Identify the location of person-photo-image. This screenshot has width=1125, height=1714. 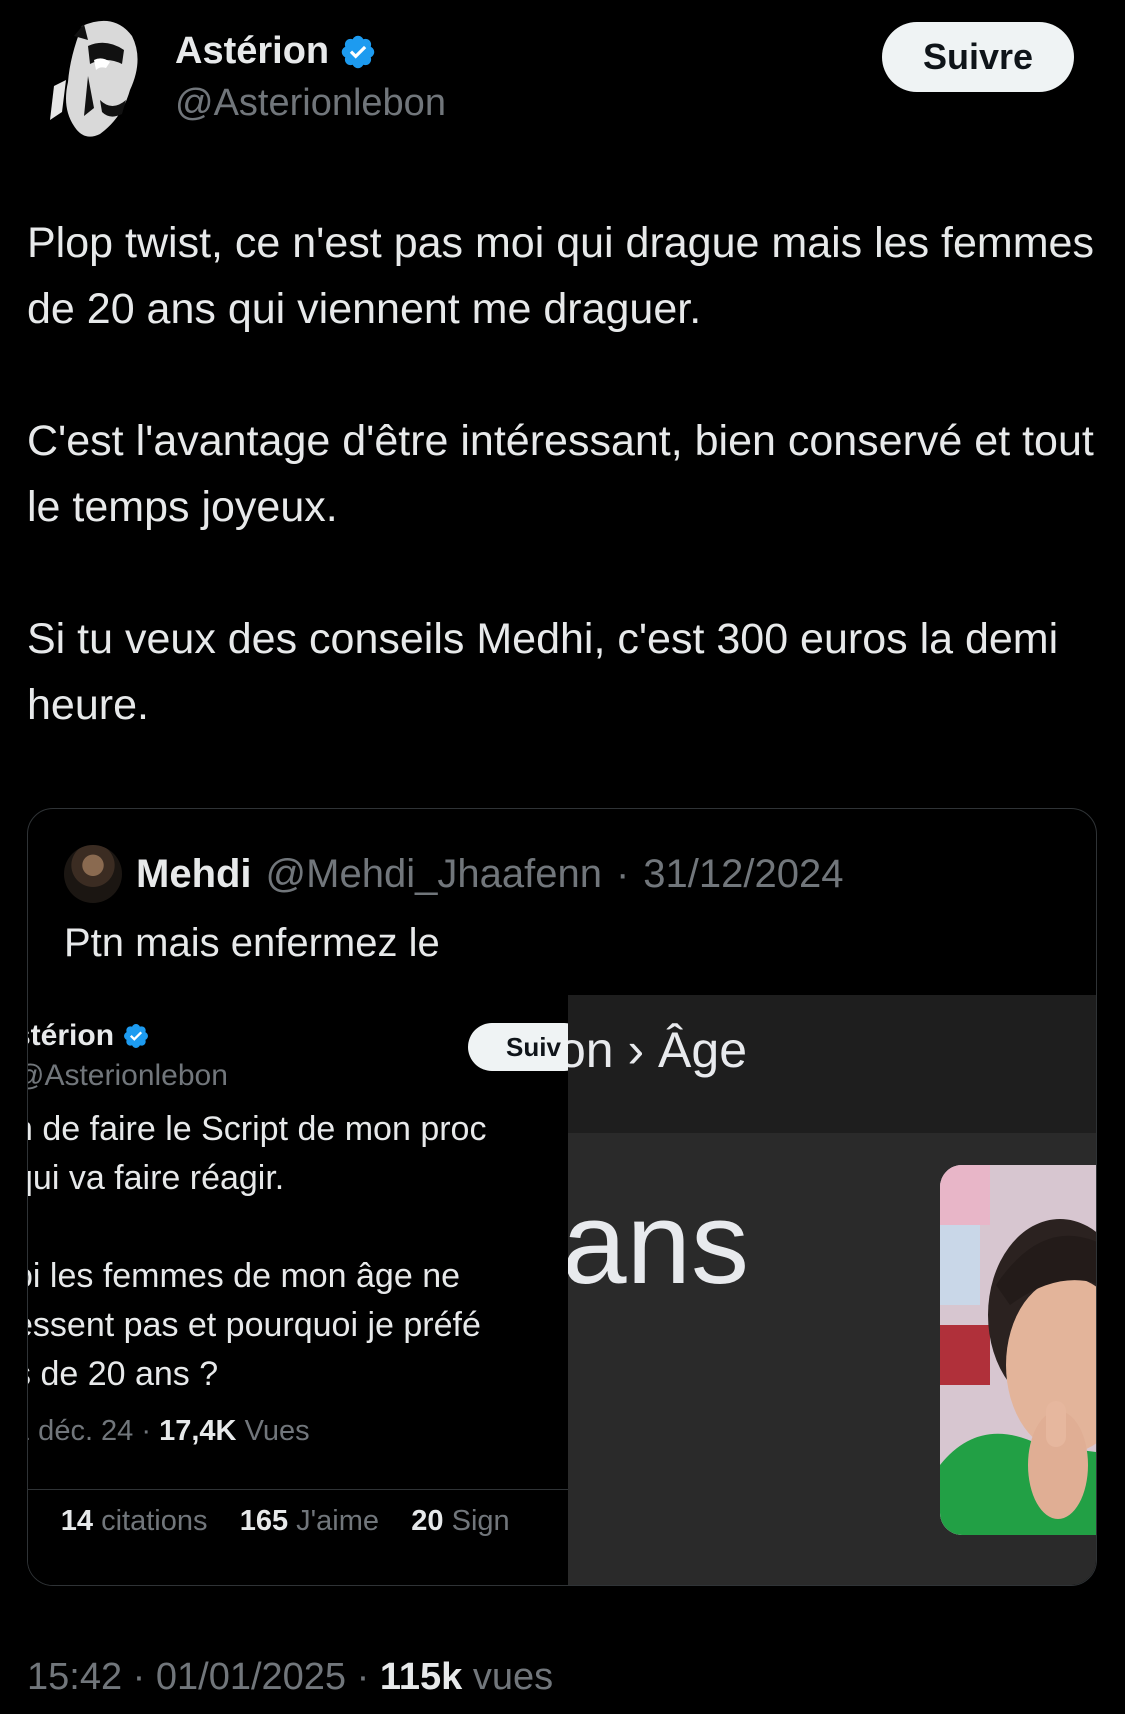
(1018, 1350).